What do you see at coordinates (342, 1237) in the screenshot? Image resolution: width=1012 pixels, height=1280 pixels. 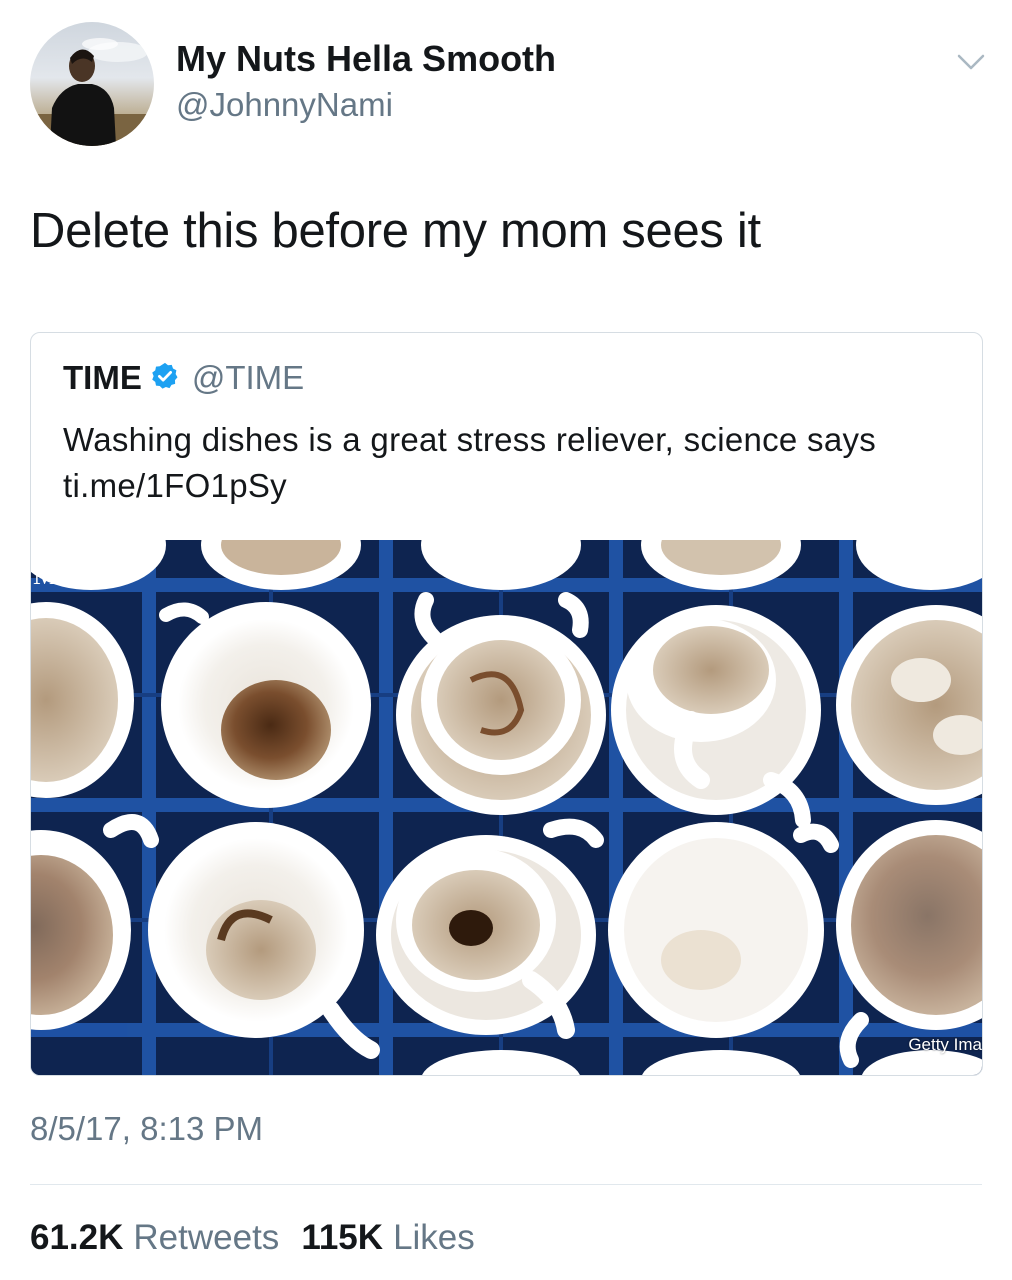 I see `likes-count: 115K` at bounding box center [342, 1237].